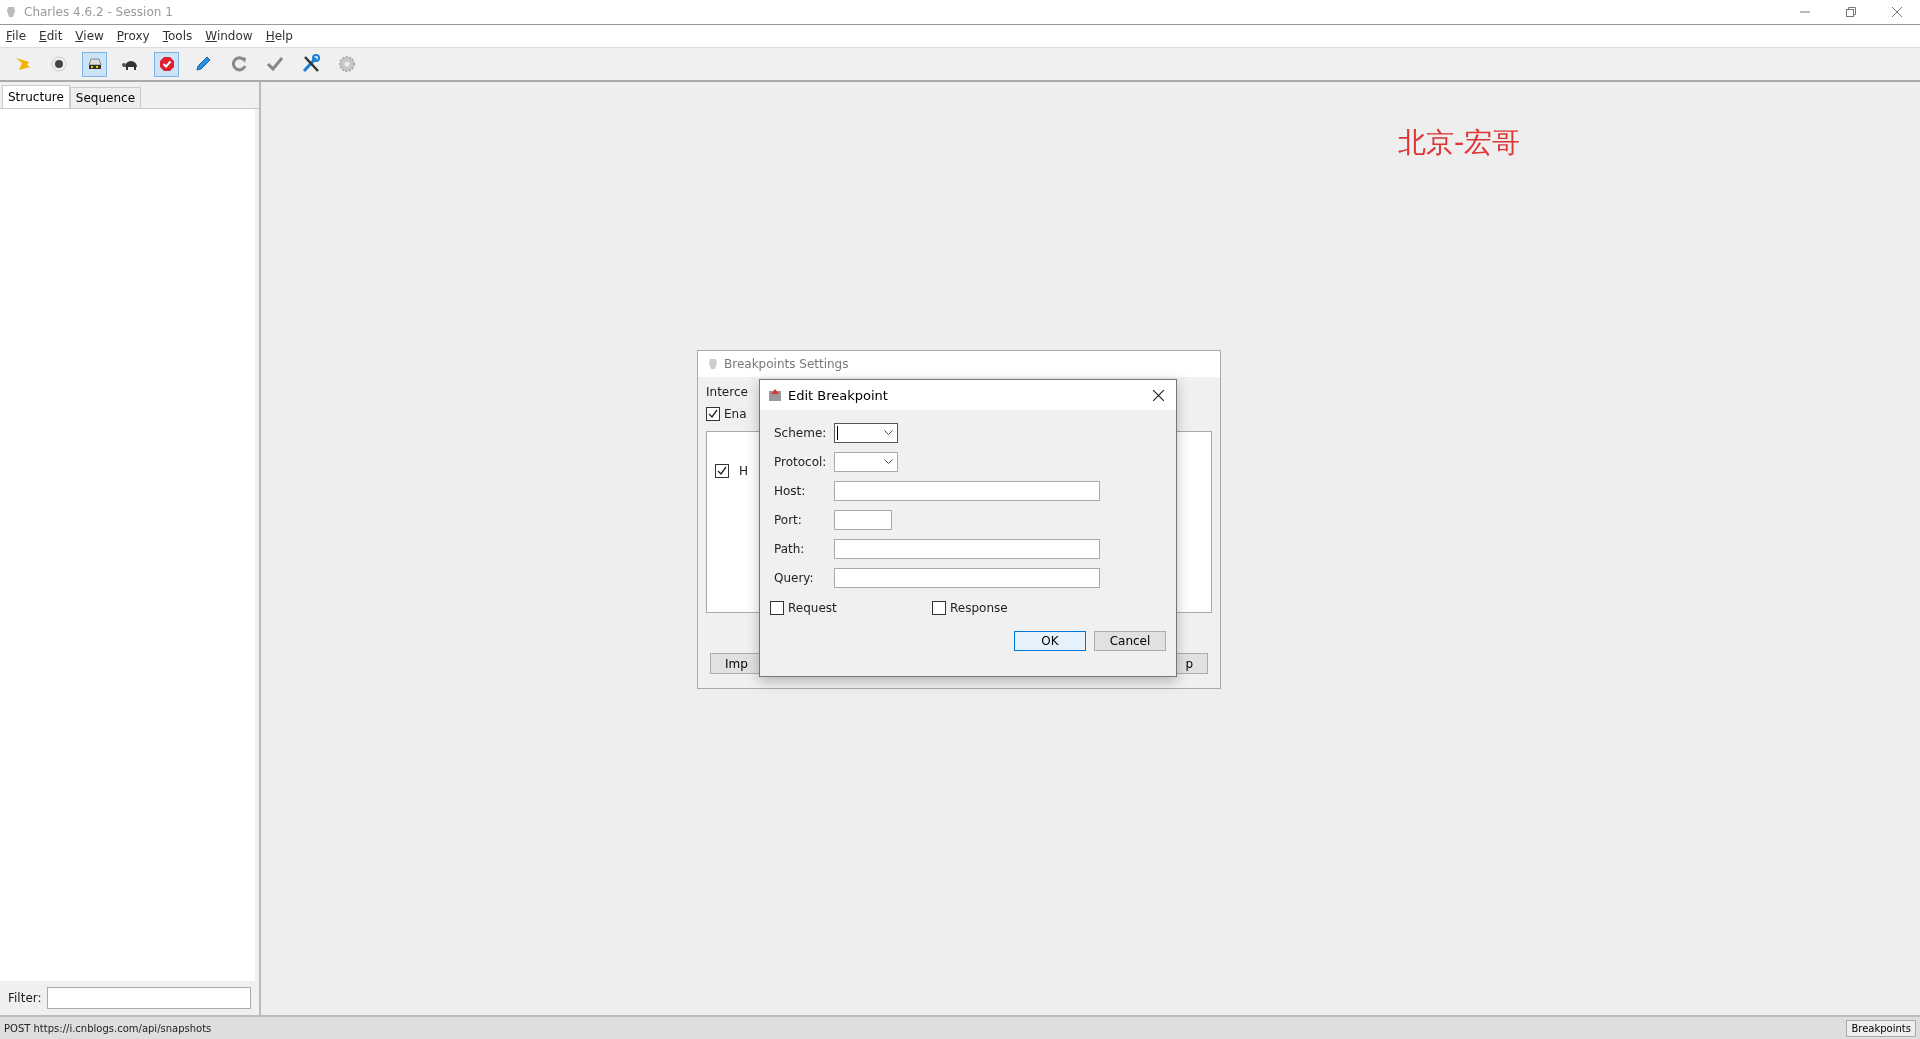 The height and width of the screenshot is (1039, 1920). I want to click on menu-item: Tools, so click(177, 36).